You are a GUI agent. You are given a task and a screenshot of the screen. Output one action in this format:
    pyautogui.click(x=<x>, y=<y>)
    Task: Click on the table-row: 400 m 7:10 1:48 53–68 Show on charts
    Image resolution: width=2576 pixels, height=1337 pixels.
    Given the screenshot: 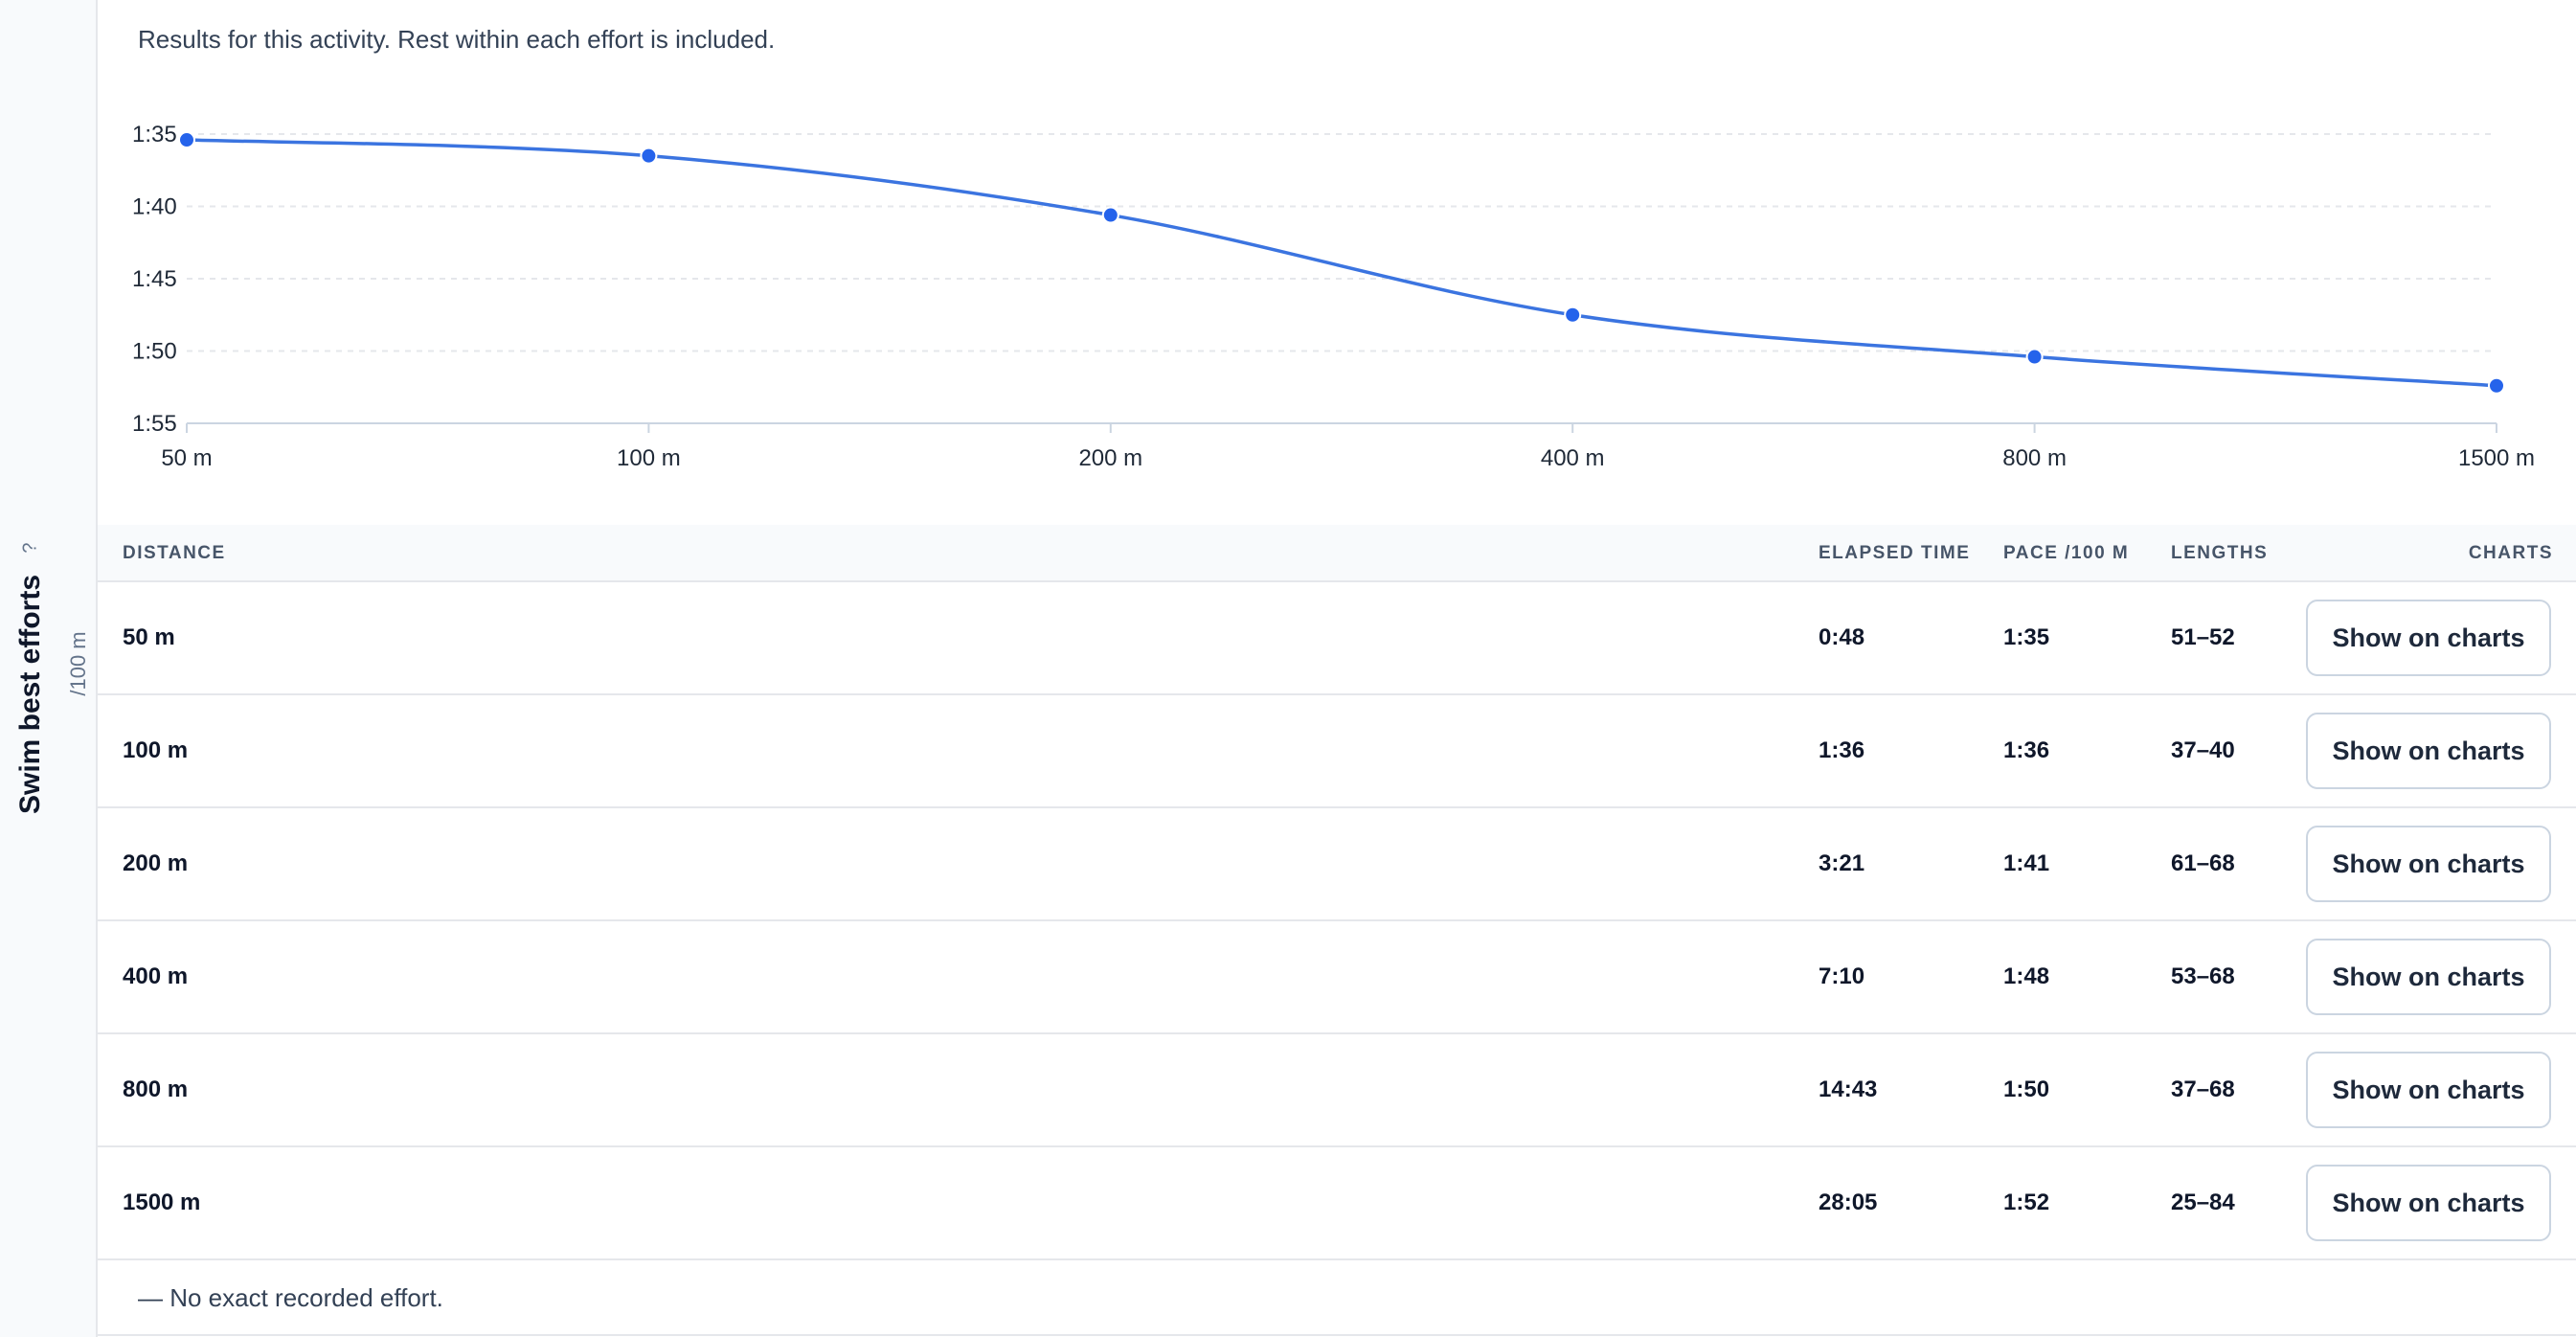 What is the action you would take?
    pyautogui.click(x=1337, y=978)
    